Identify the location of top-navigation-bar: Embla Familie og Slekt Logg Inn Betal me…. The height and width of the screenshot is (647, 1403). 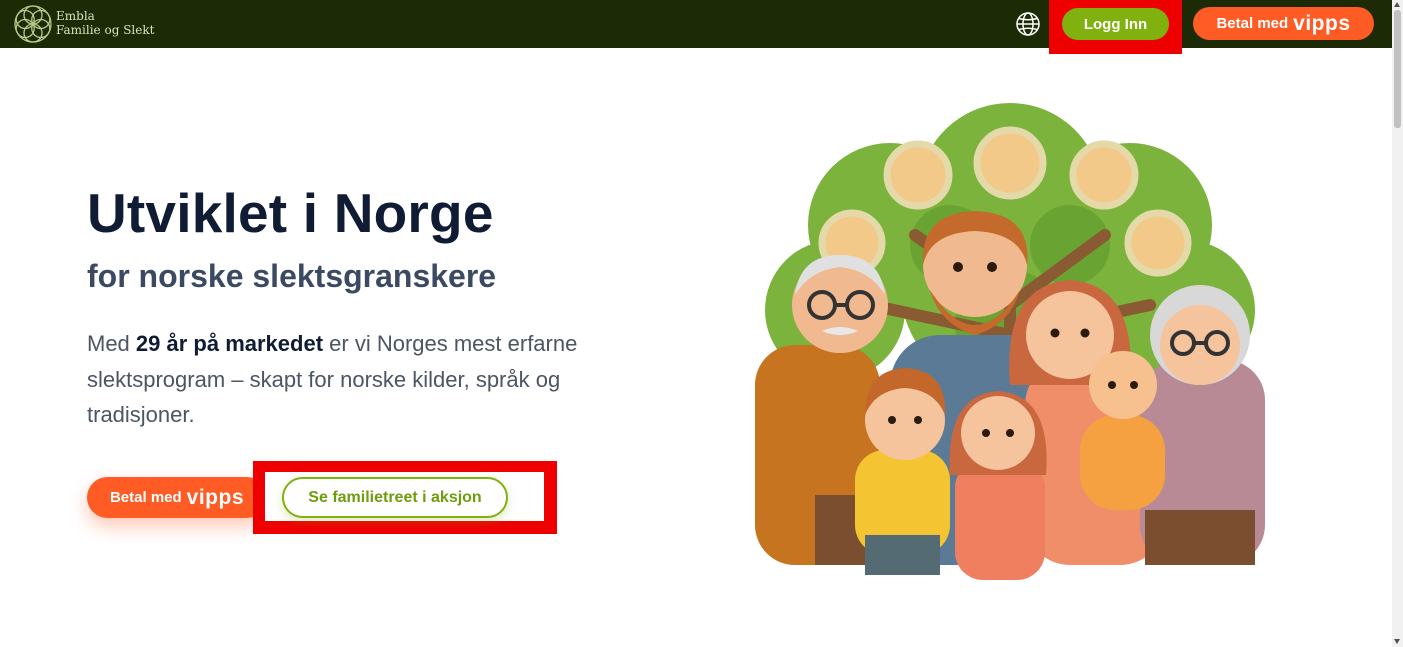
(696, 27).